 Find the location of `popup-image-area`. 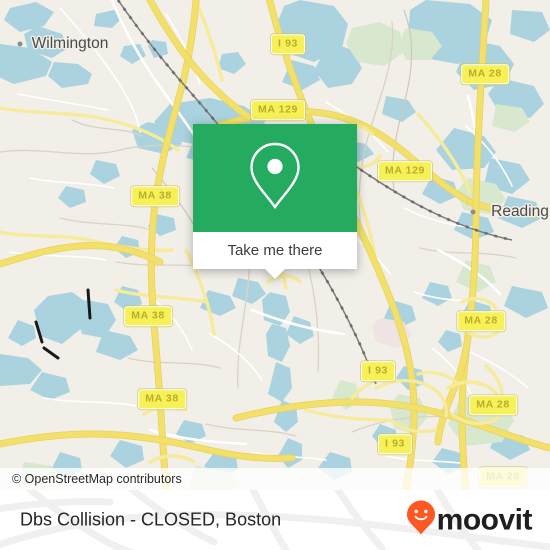

popup-image-area is located at coordinates (275, 178).